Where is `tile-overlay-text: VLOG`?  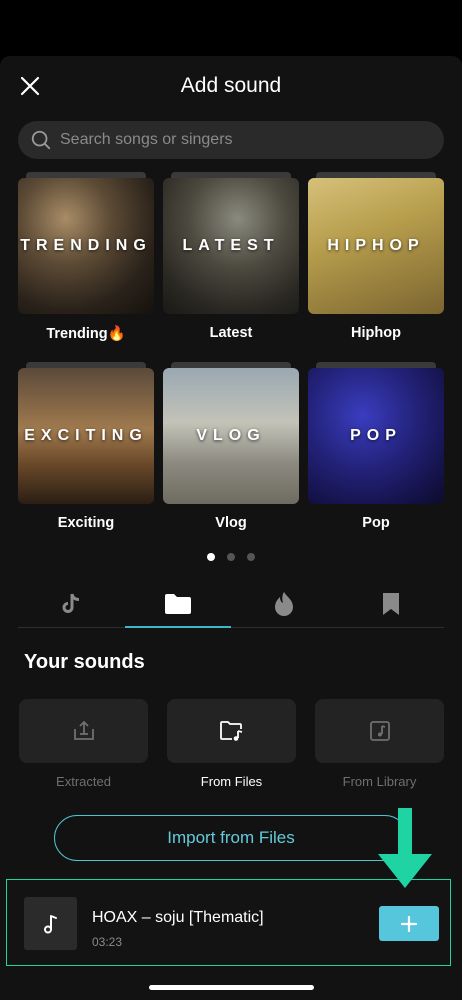 tile-overlay-text: VLOG is located at coordinates (231, 435).